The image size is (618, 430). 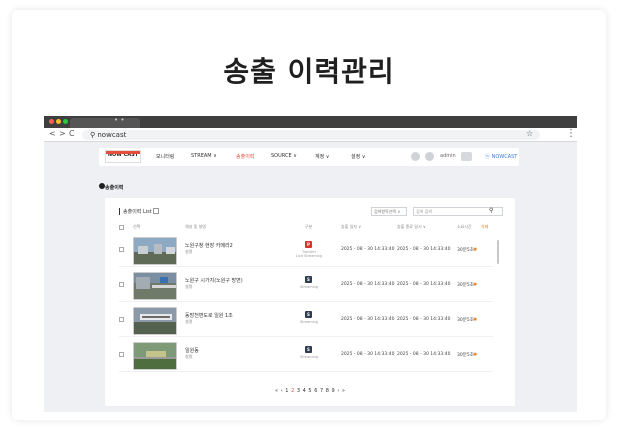 What do you see at coordinates (114, 188) in the screenshot?
I see `section-title: 송출이력` at bounding box center [114, 188].